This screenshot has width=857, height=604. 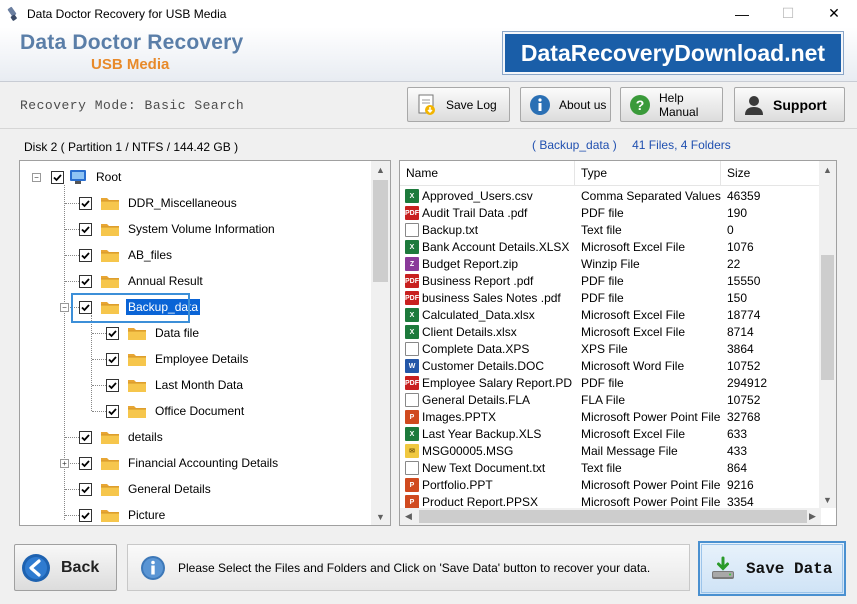 What do you see at coordinates (610, 298) in the screenshot?
I see `file-row: PDF business Sales Notes .pdf PDF file 150` at bounding box center [610, 298].